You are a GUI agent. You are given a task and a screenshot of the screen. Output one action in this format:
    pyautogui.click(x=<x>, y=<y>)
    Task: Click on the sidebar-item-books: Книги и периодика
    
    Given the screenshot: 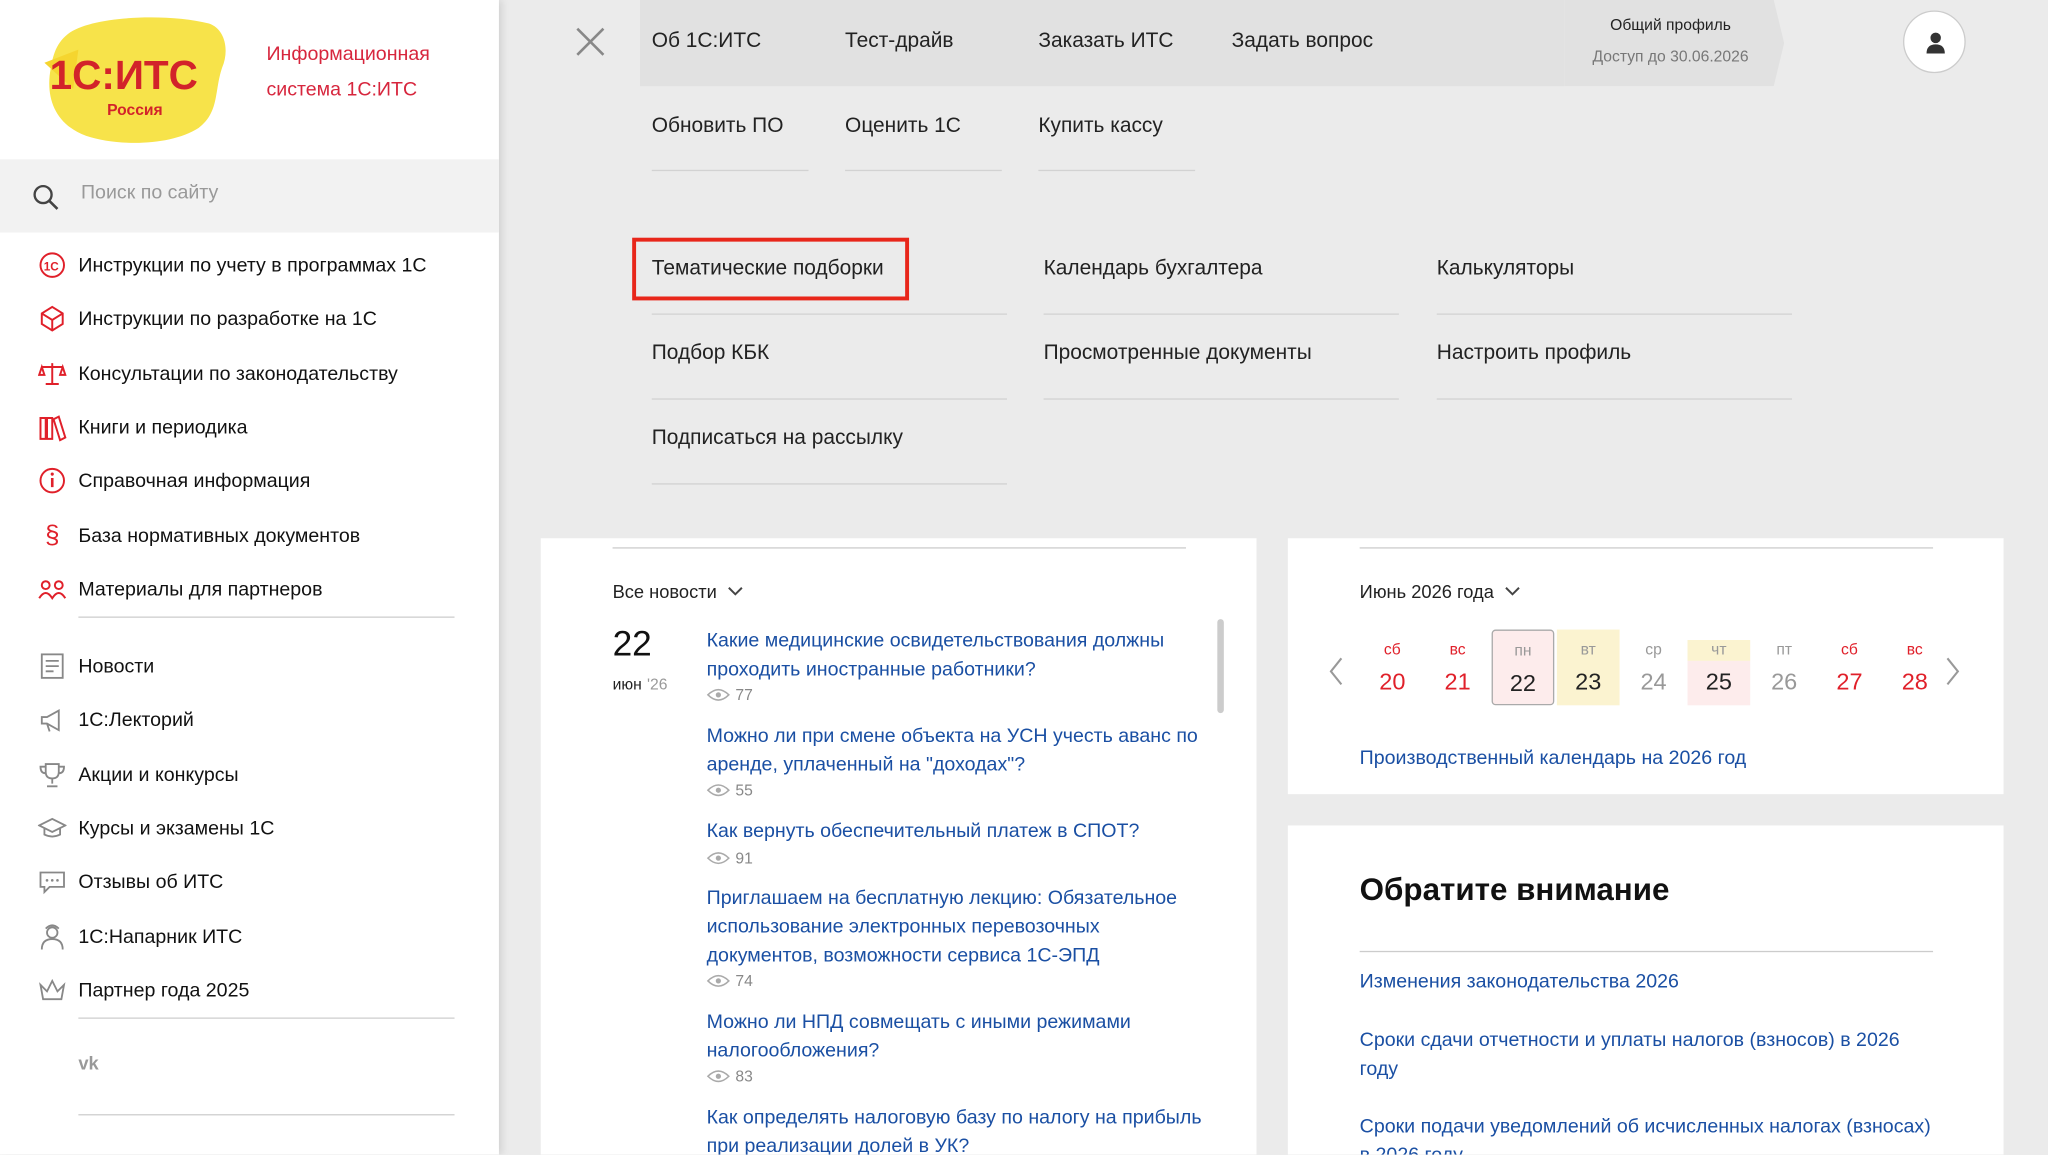 What is the action you would take?
    pyautogui.click(x=142, y=427)
    